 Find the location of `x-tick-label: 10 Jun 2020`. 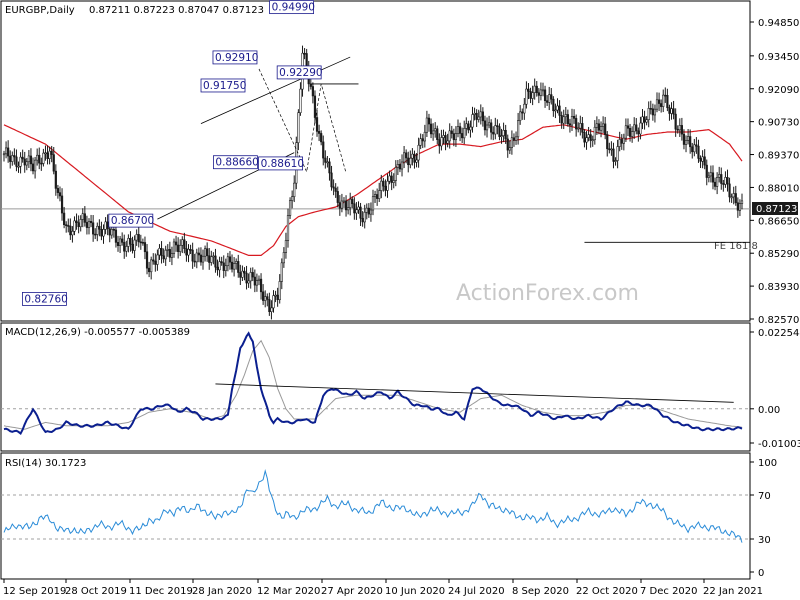

x-tick-label: 10 Jun 2020 is located at coordinates (415, 591).